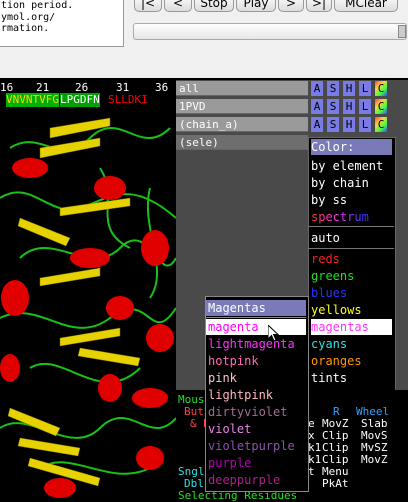  I want to click on output-line: rmation., so click(25, 29).